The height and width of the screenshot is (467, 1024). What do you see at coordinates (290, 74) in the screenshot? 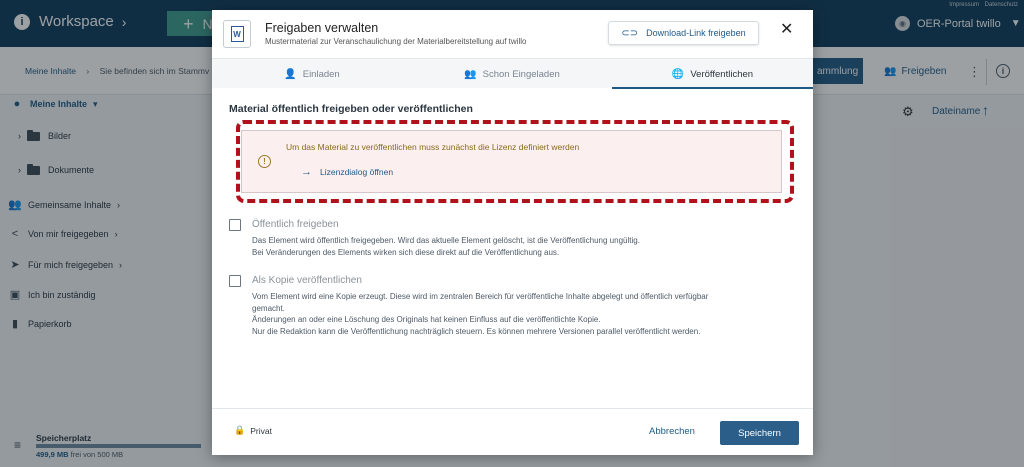
I see `person-add-icon: 👤` at bounding box center [290, 74].